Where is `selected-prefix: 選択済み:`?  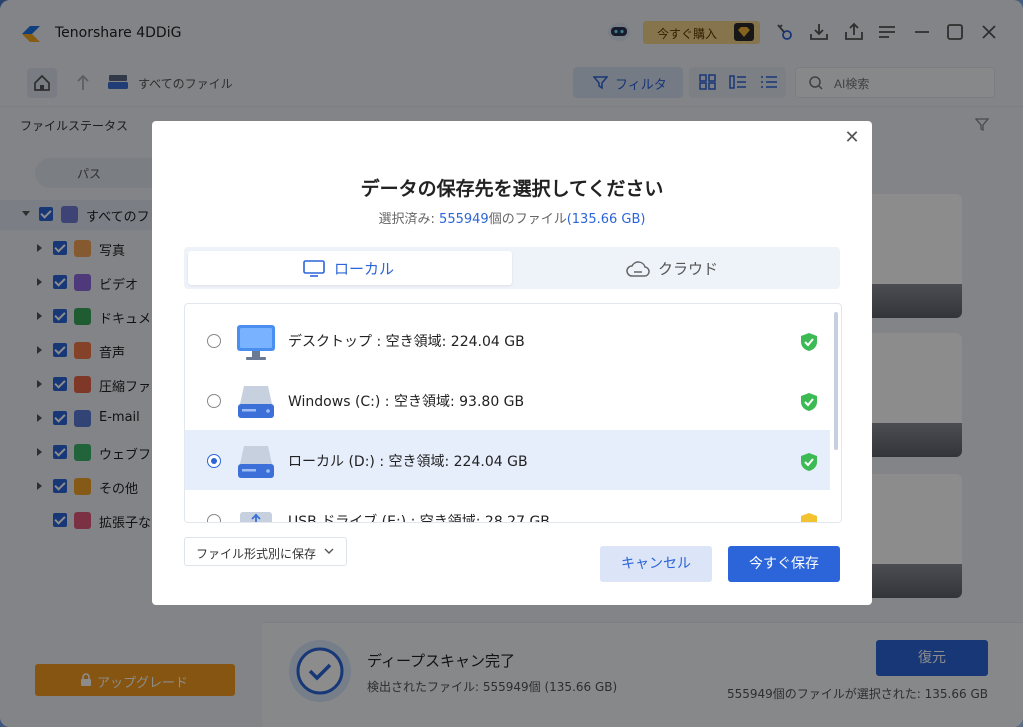
selected-prefix: 選択済み: is located at coordinates (409, 219).